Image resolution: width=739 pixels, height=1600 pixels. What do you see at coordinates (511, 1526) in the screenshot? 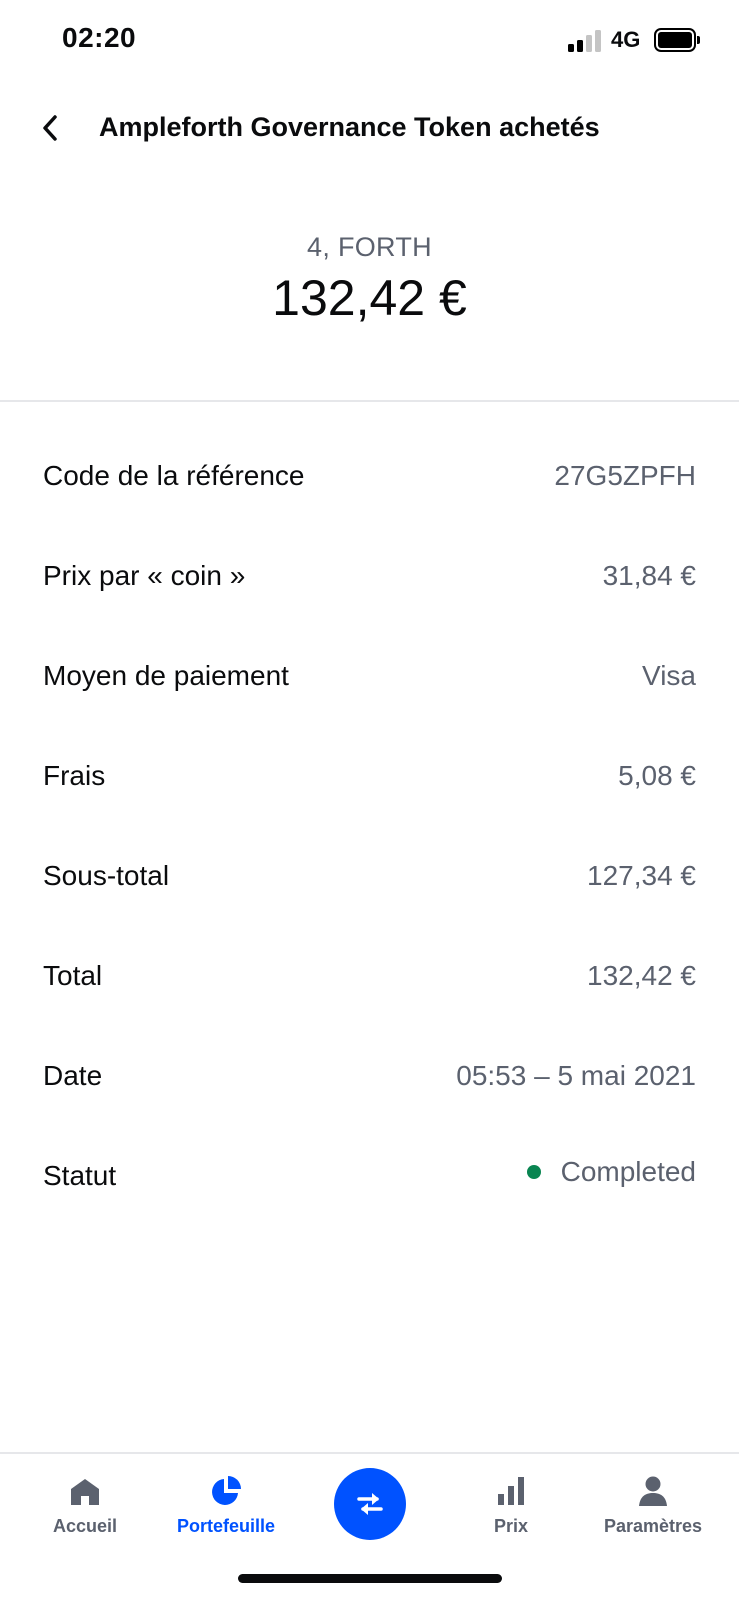
I see `nav-label-prices: Prix` at bounding box center [511, 1526].